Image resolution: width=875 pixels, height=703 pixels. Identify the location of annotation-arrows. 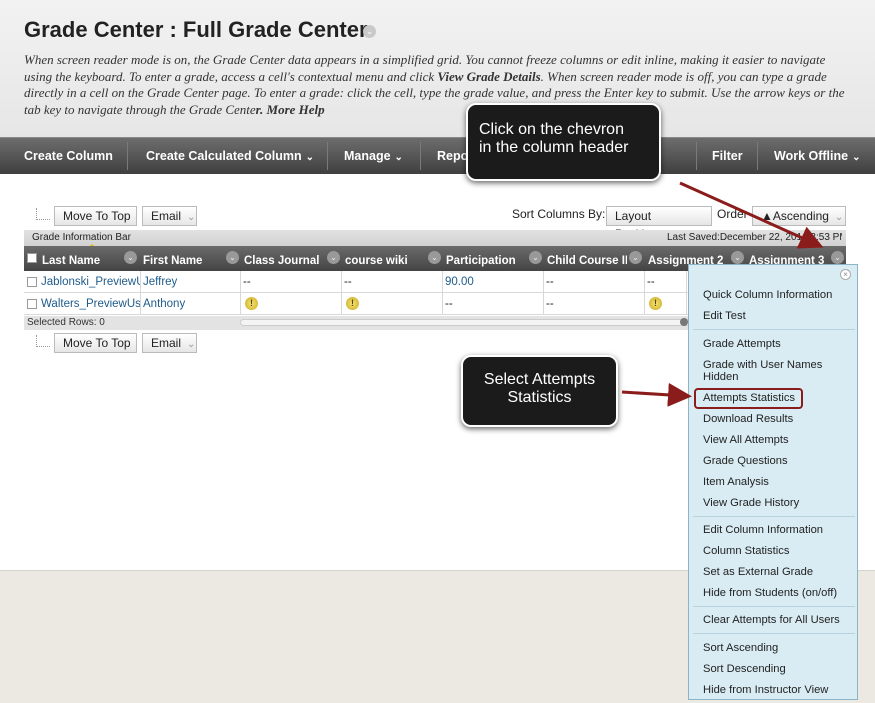
(722, 294).